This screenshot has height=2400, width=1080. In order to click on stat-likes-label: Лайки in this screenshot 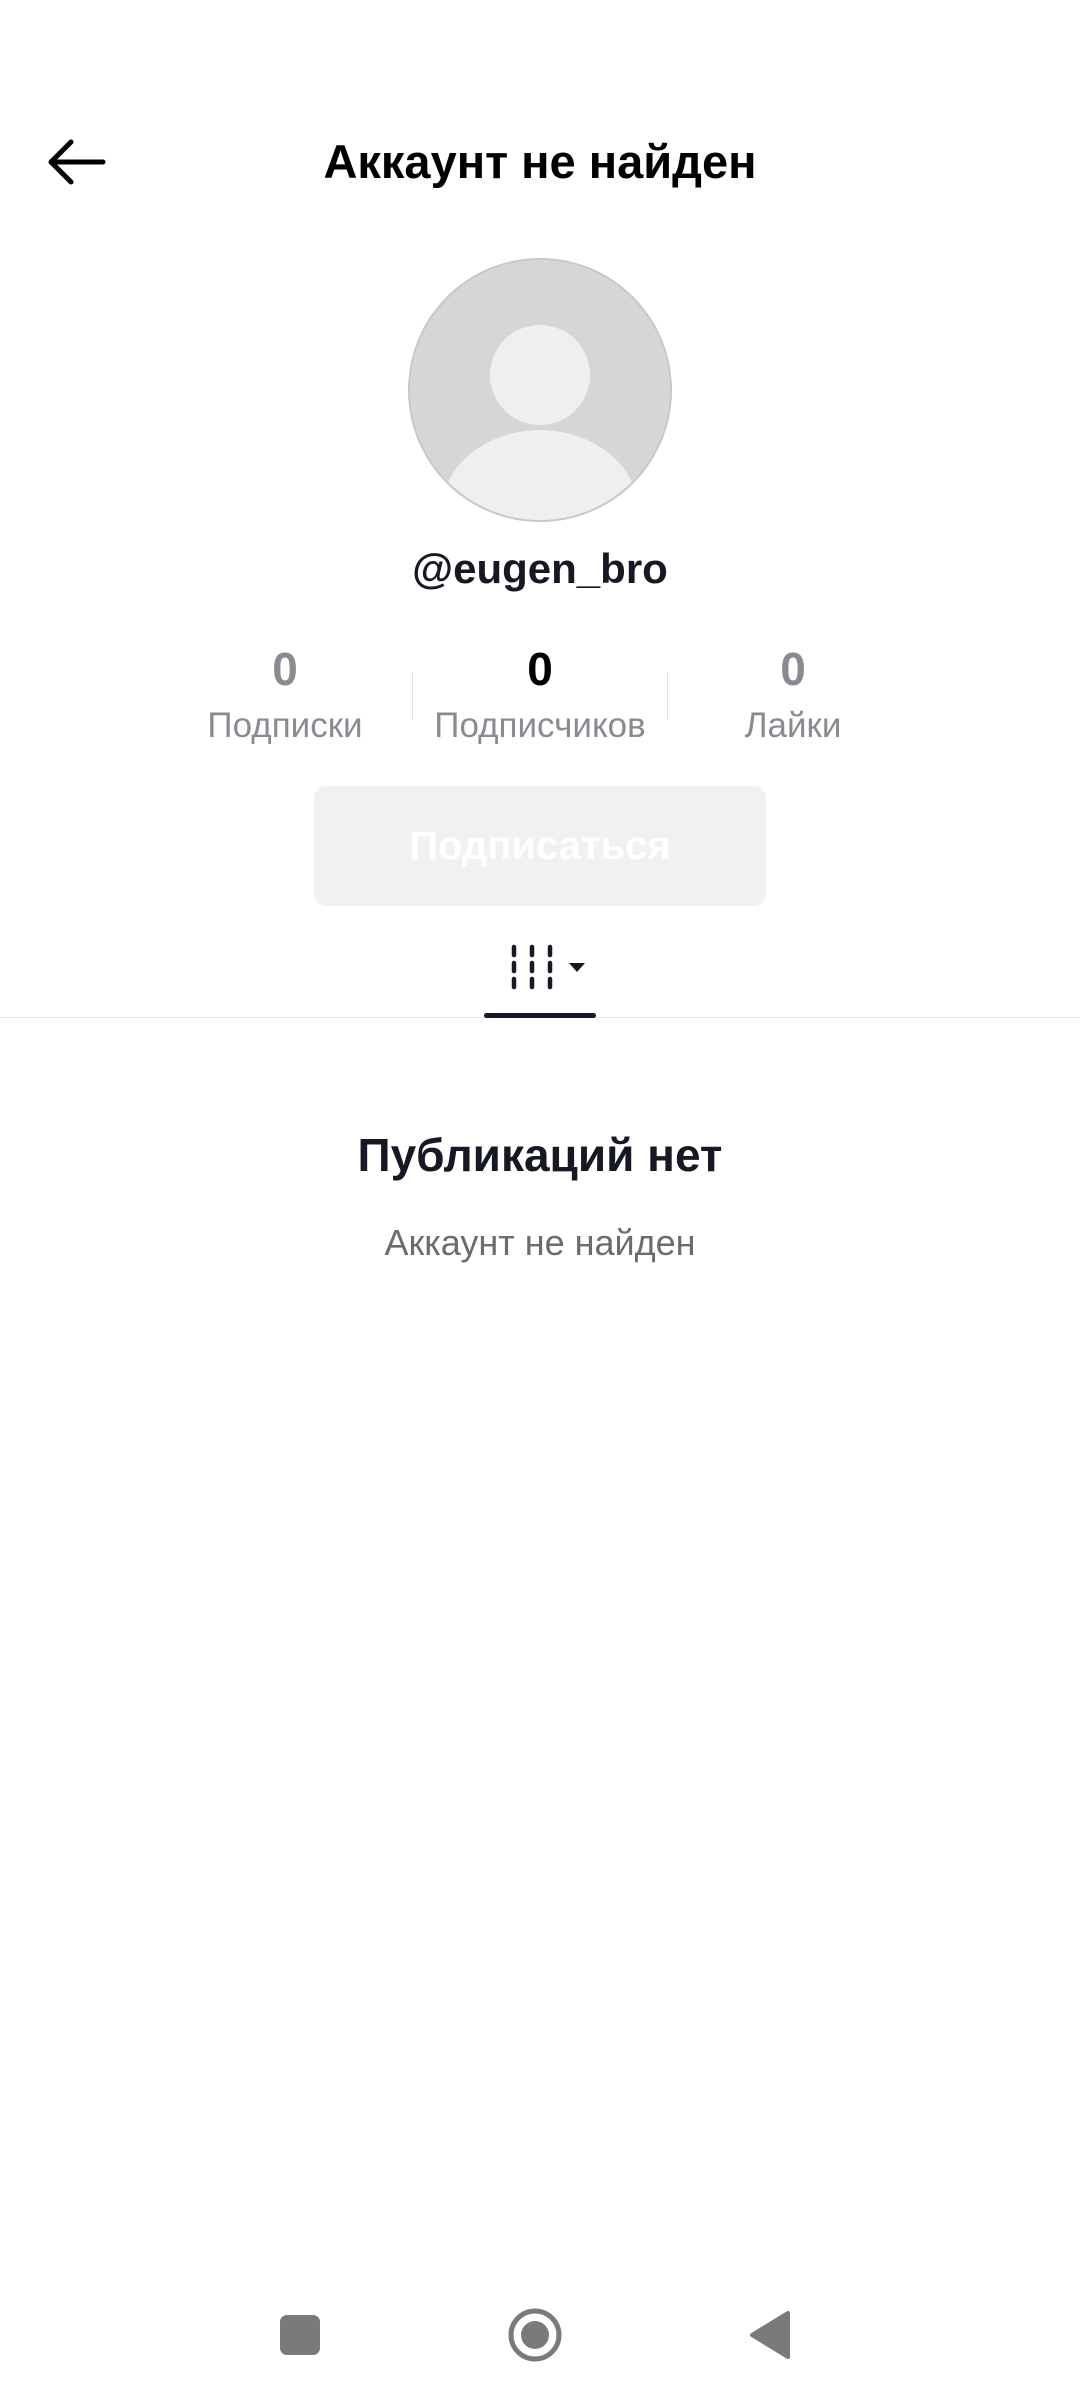, I will do `click(793, 725)`.